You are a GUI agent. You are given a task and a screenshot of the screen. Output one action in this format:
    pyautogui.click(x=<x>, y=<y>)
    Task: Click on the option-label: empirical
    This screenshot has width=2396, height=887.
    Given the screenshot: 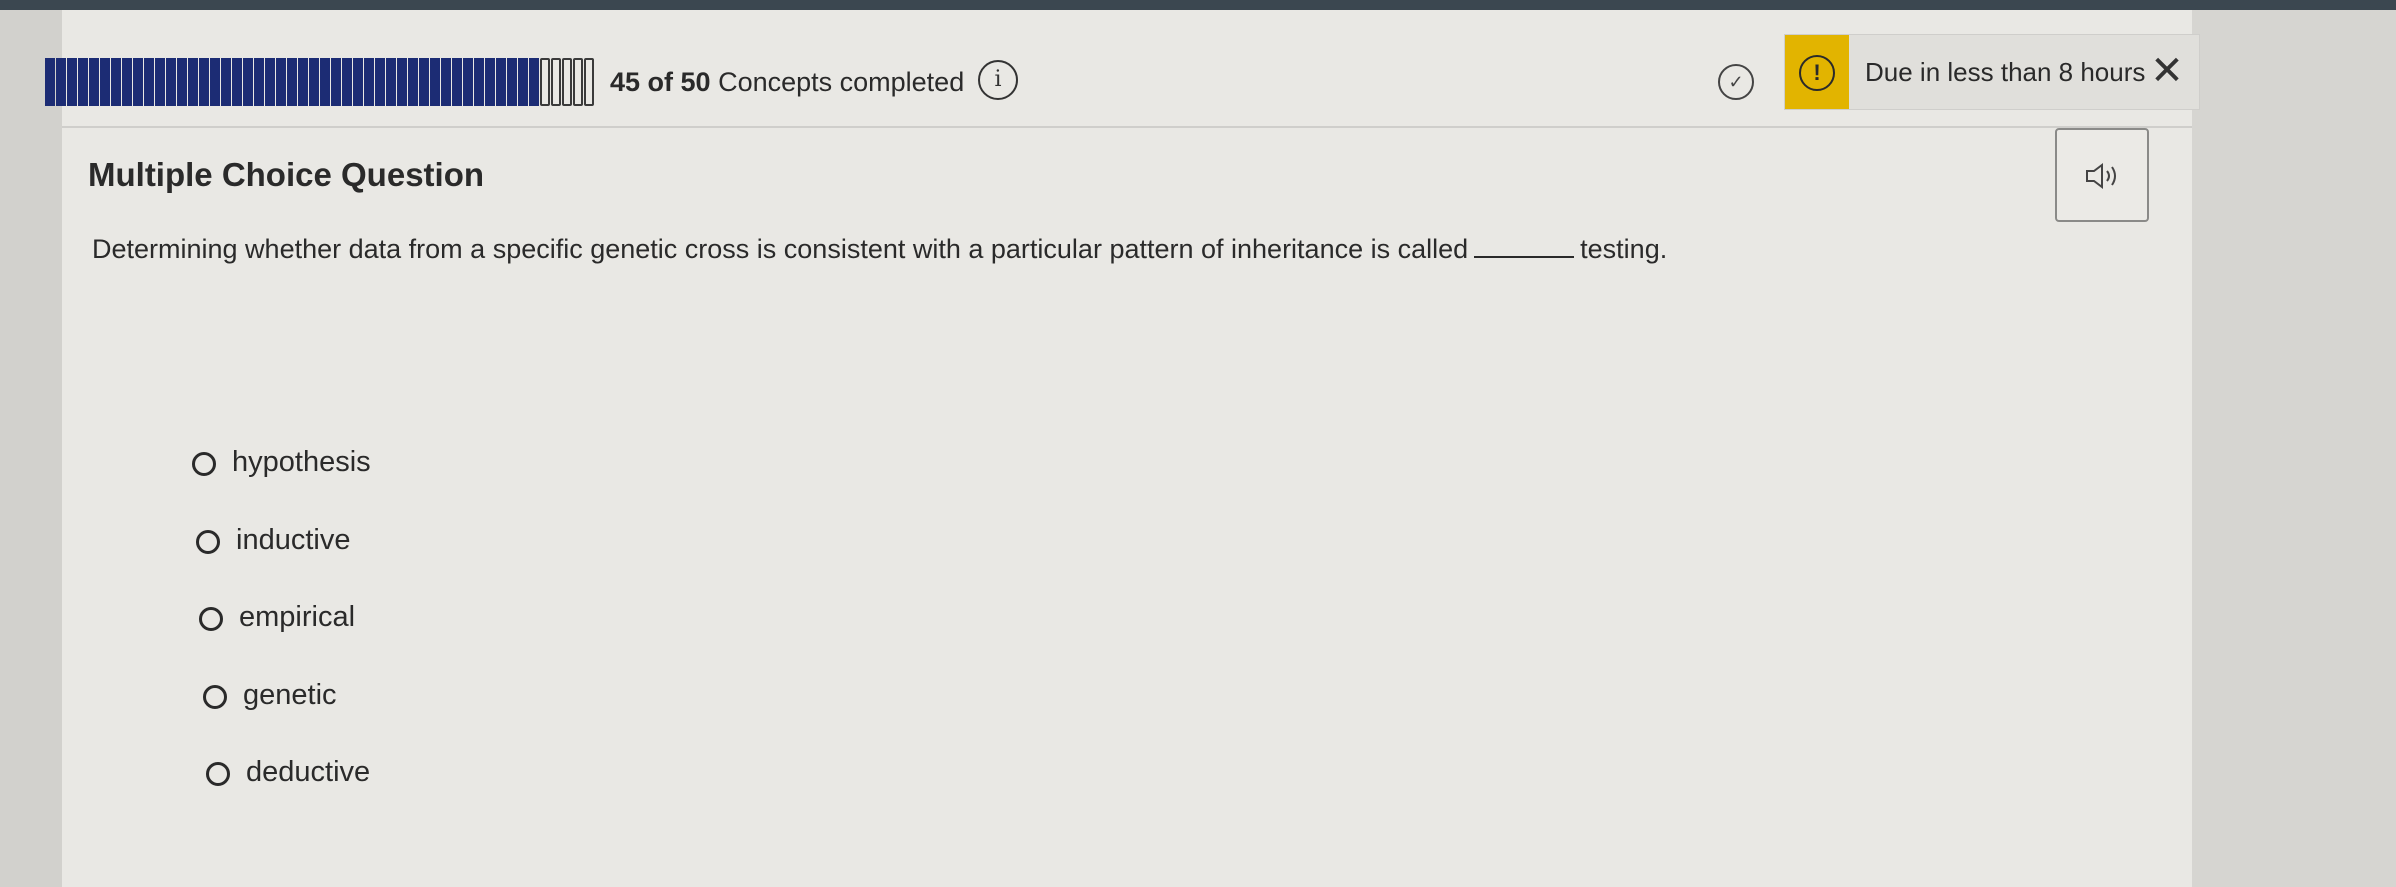 What is the action you would take?
    pyautogui.click(x=297, y=617)
    